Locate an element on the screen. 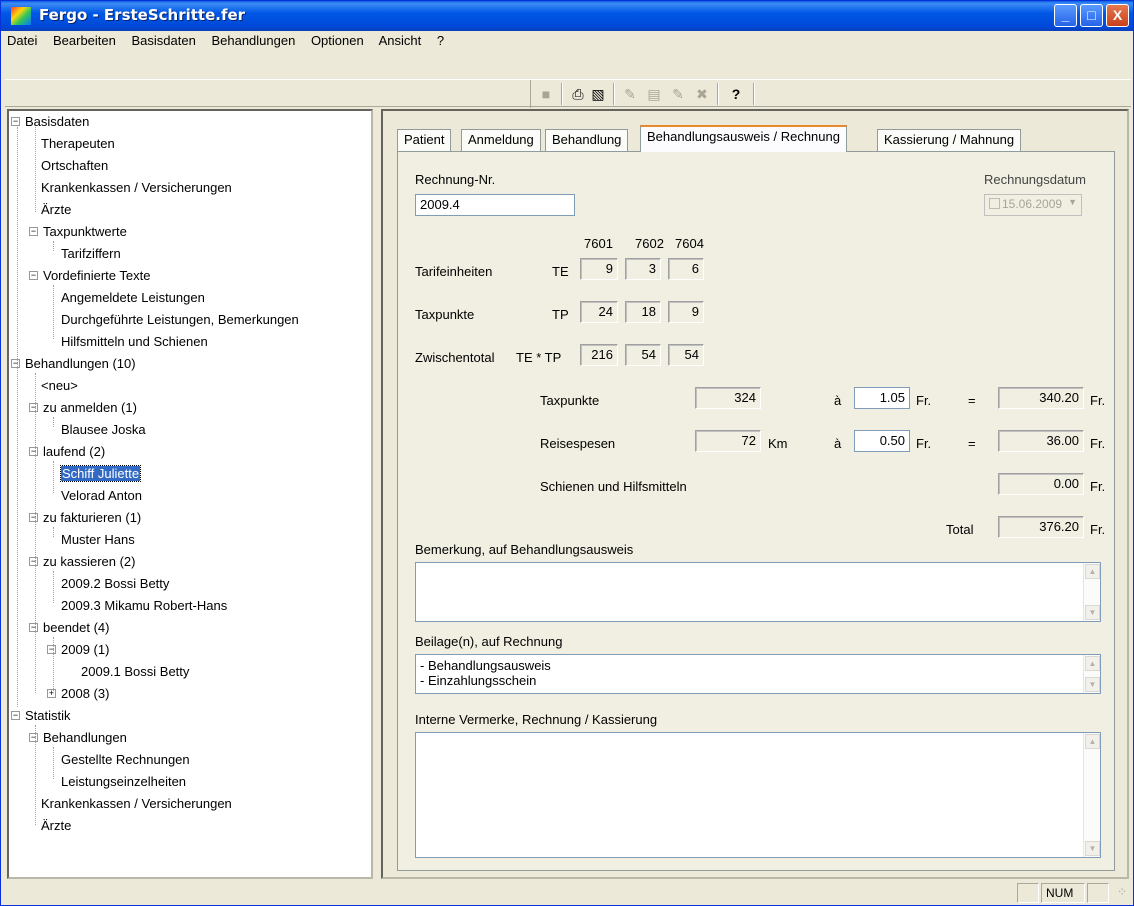 The height and width of the screenshot is (906, 1134). tree-bossi-betty-2: 2009.2 Bossi Betty is located at coordinates (115, 584).